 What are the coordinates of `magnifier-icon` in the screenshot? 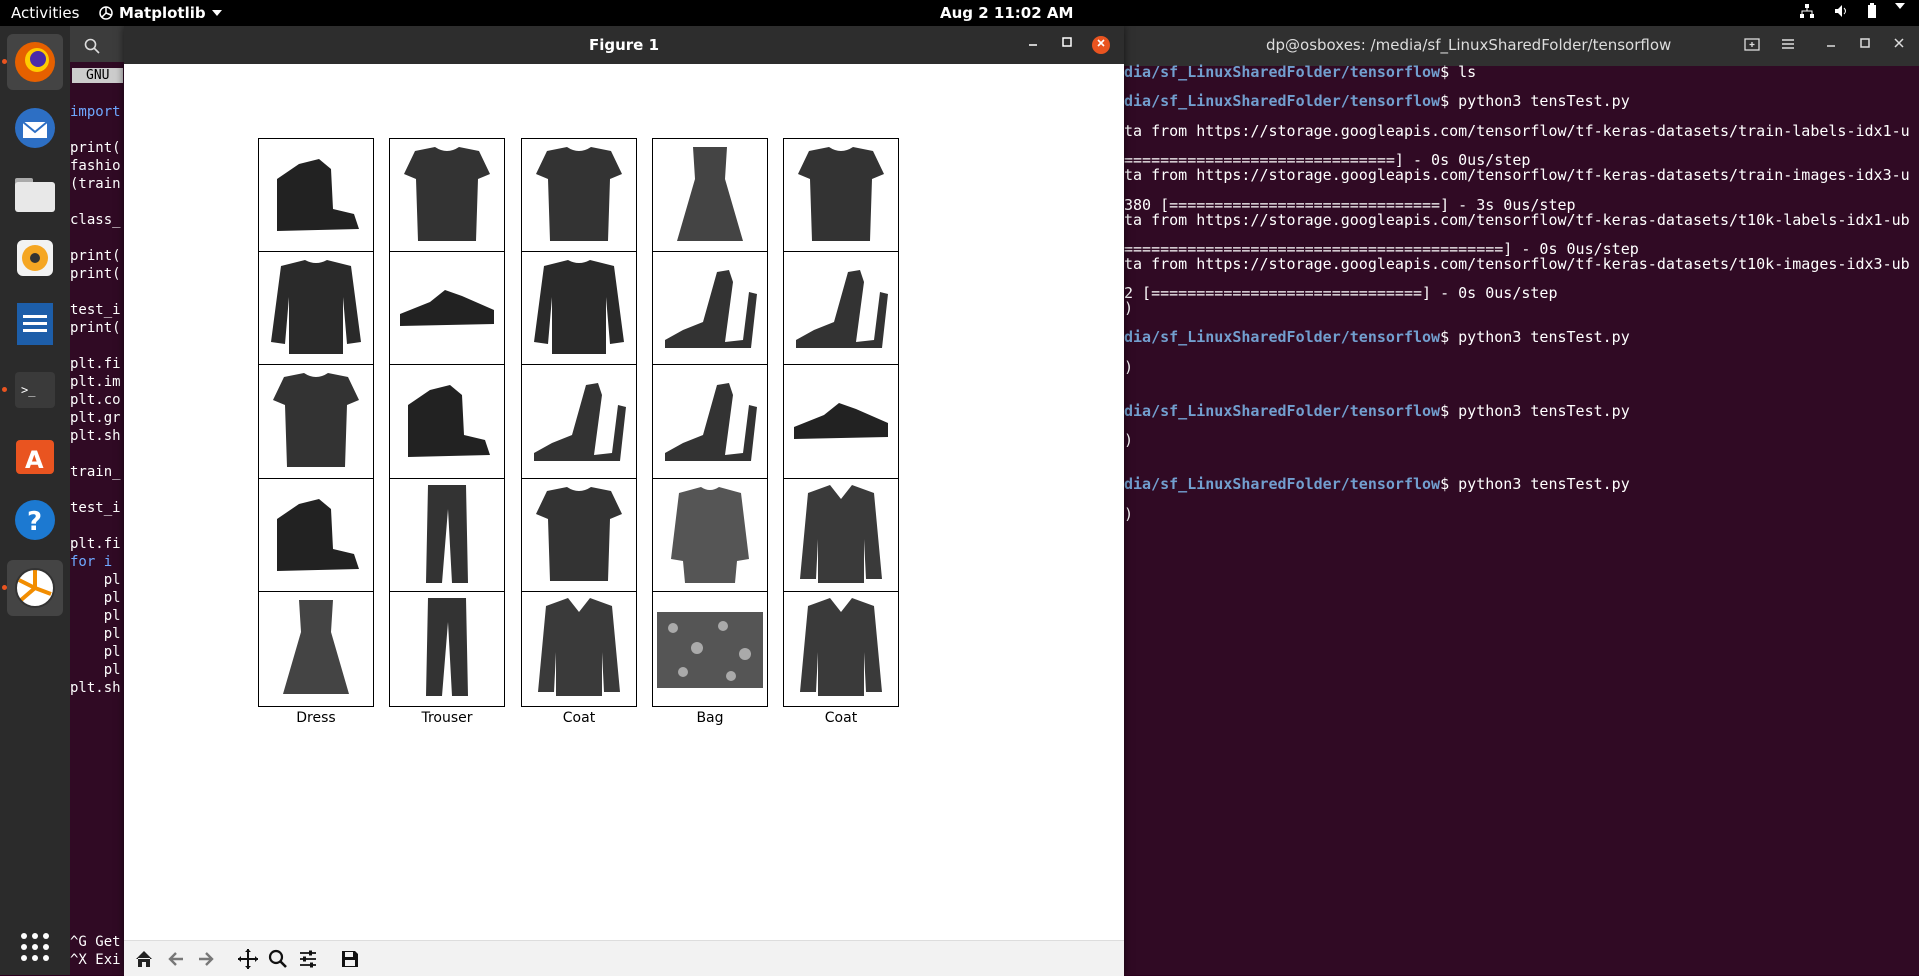 It's located at (277, 958).